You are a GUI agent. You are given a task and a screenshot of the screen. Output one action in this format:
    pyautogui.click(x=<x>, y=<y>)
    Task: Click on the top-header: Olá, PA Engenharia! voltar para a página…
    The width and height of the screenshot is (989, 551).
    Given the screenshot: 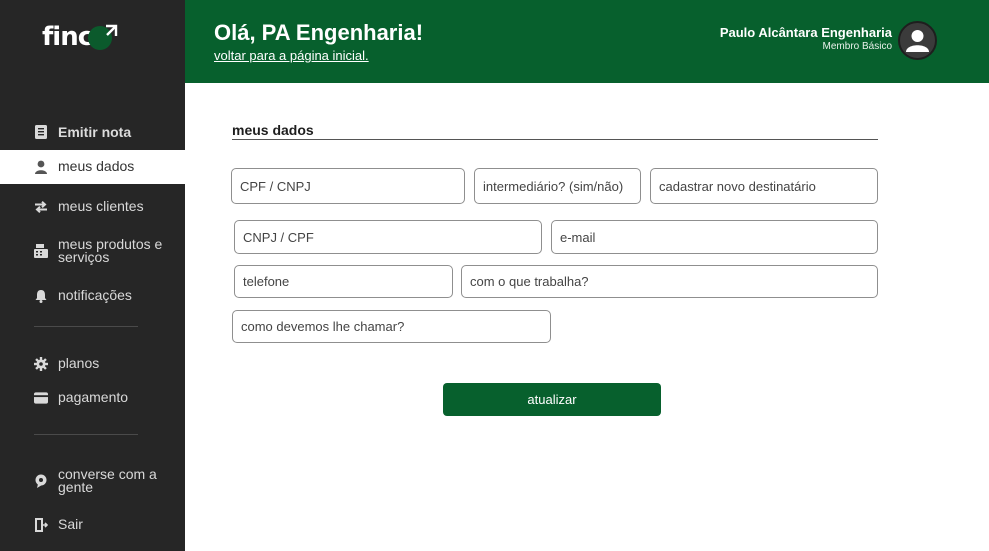 What is the action you would take?
    pyautogui.click(x=587, y=41)
    